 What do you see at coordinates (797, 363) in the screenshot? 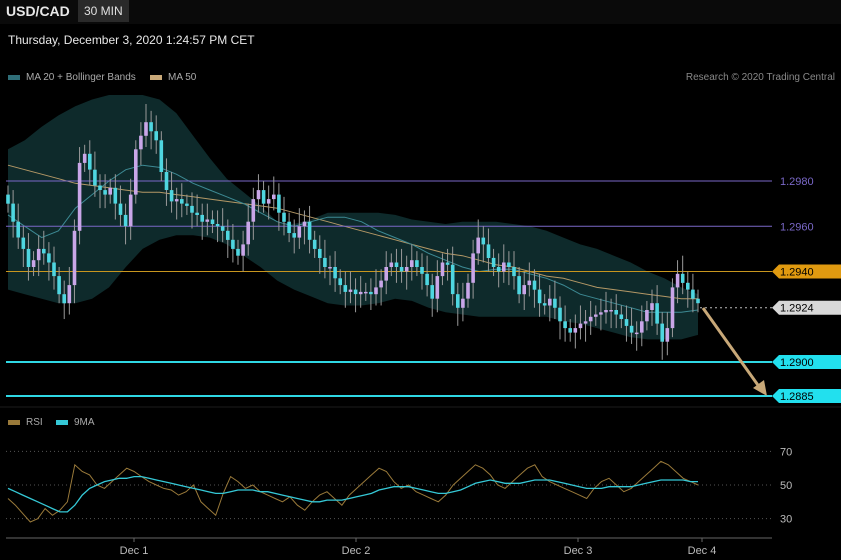
I see `level-label: 1.2900` at bounding box center [797, 363].